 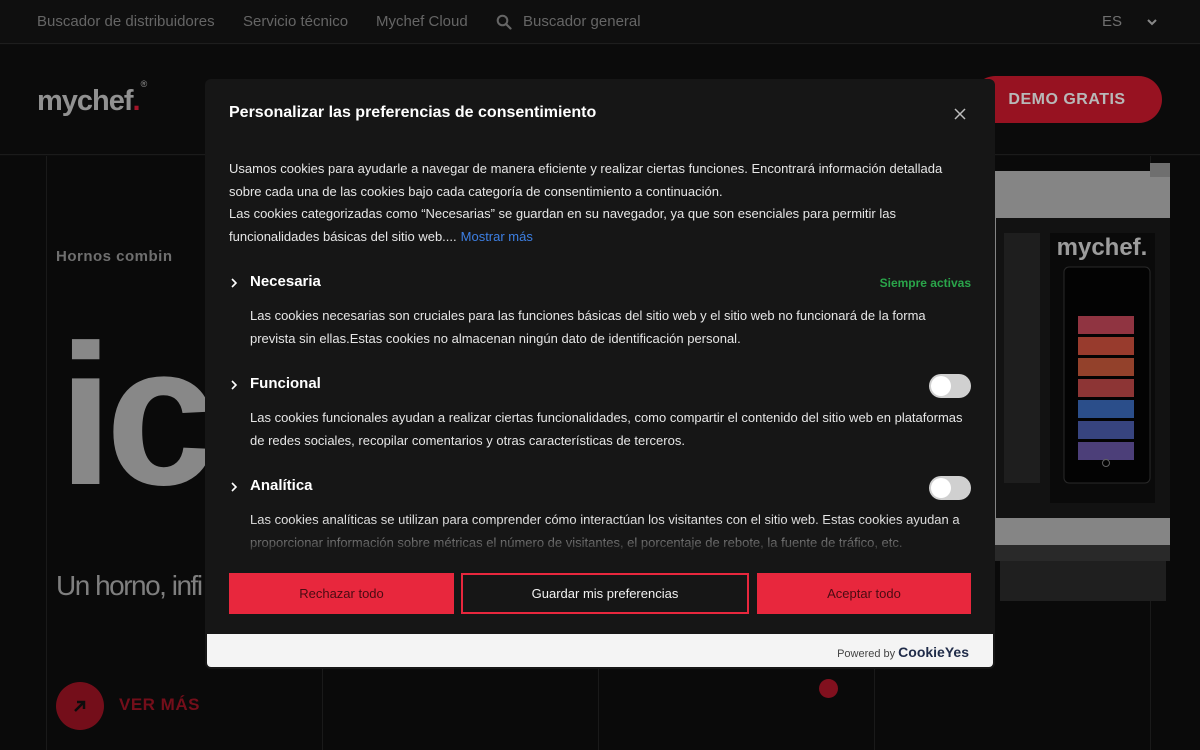 I want to click on show-more-link: Mostrar más, so click(x=497, y=236).